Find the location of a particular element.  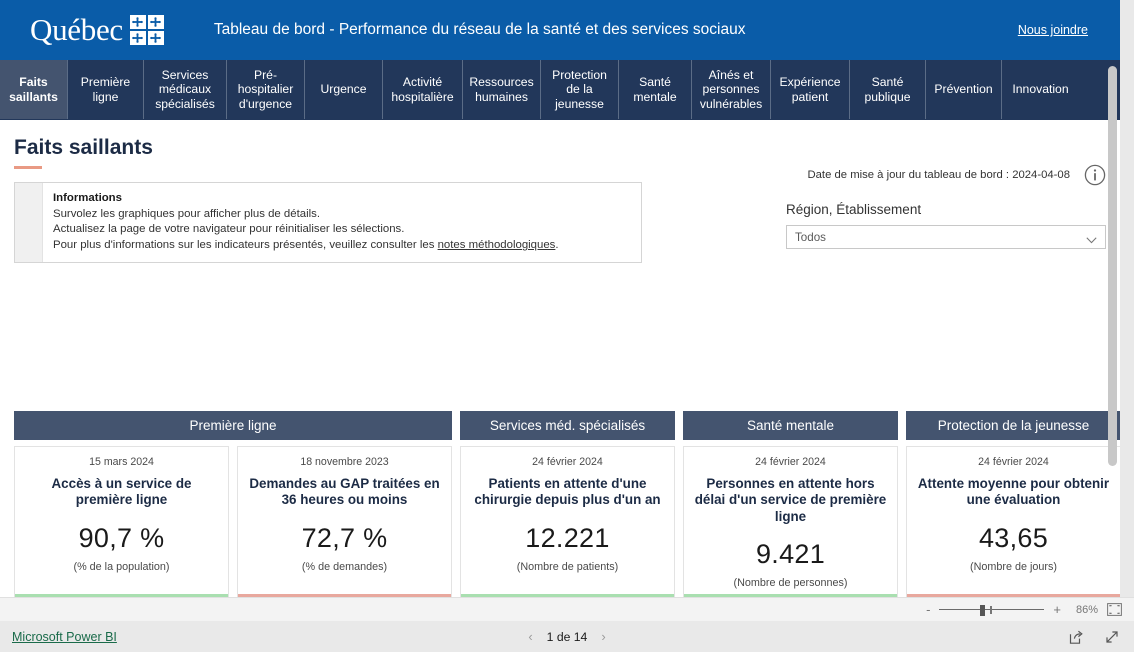

contact-link: Nous joindre is located at coordinates (1053, 30).